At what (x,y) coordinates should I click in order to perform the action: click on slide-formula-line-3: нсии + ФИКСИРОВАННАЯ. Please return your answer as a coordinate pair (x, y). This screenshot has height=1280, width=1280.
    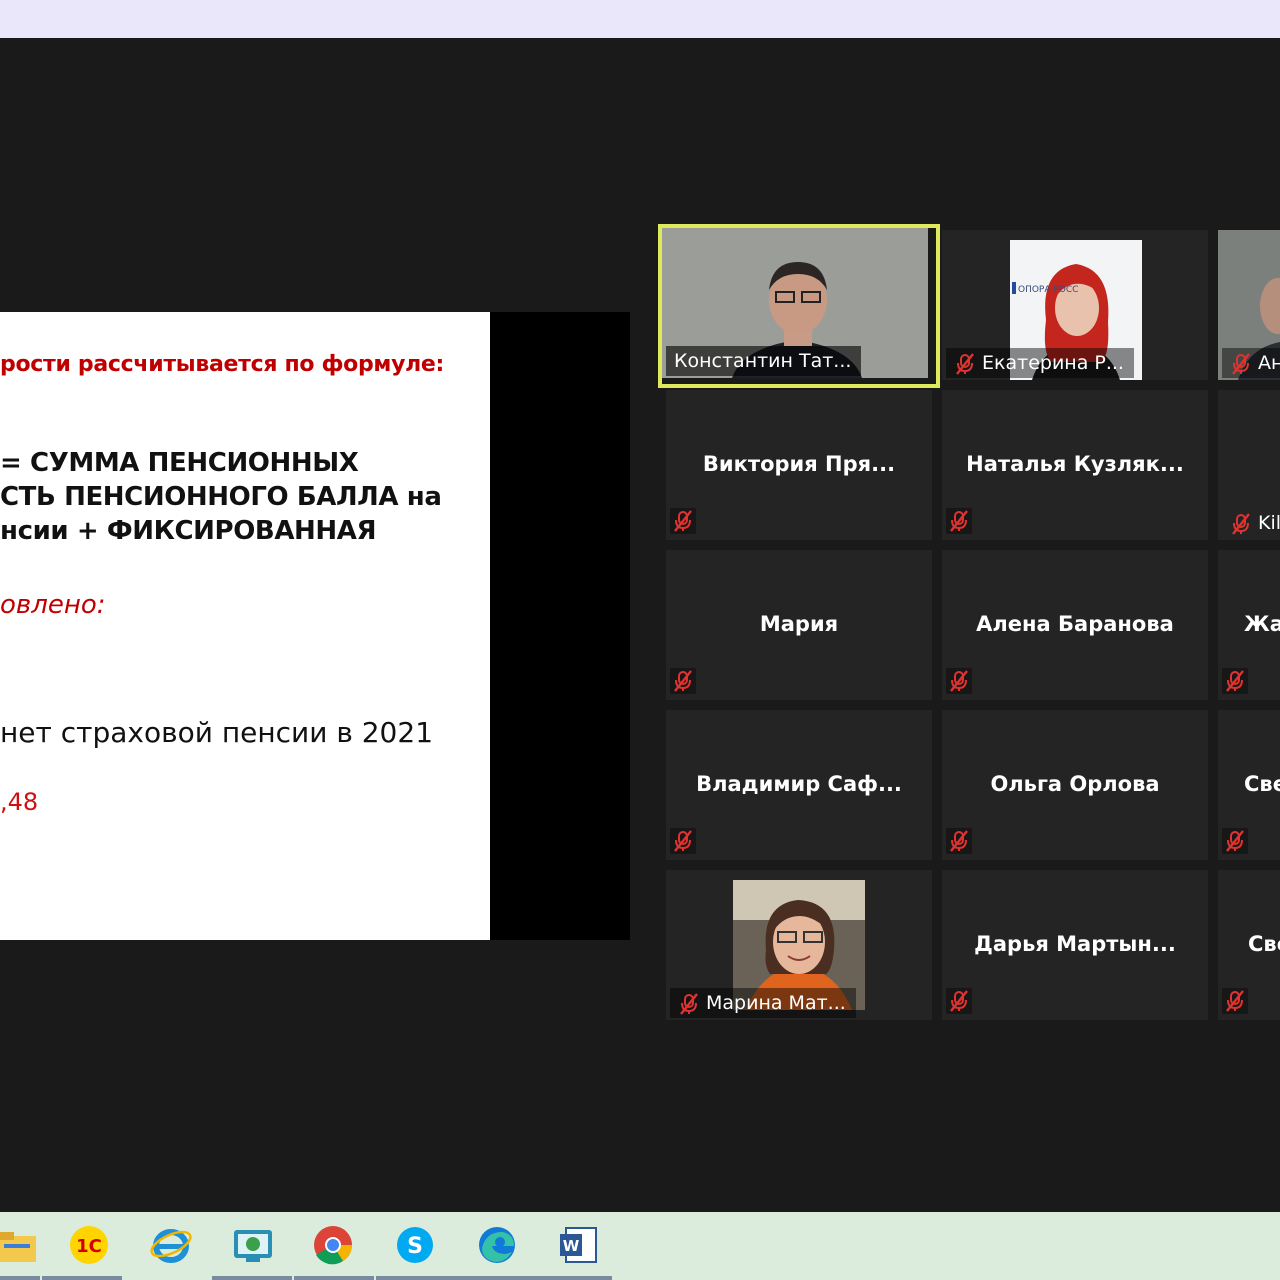
    Looking at the image, I should click on (188, 531).